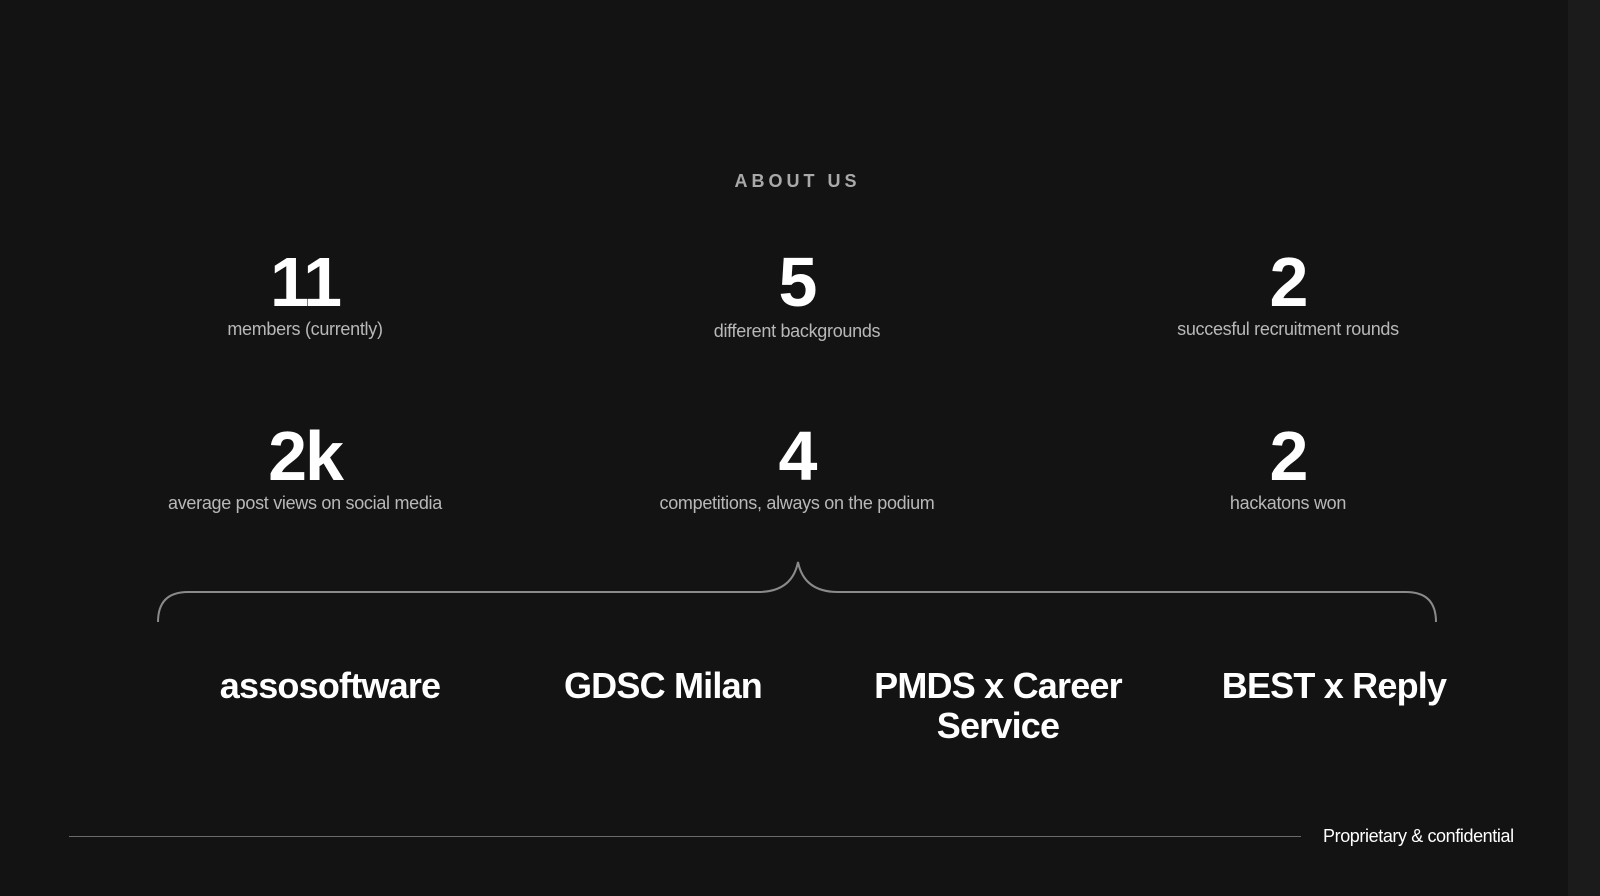  I want to click on stat-label: members (currently), so click(305, 329).